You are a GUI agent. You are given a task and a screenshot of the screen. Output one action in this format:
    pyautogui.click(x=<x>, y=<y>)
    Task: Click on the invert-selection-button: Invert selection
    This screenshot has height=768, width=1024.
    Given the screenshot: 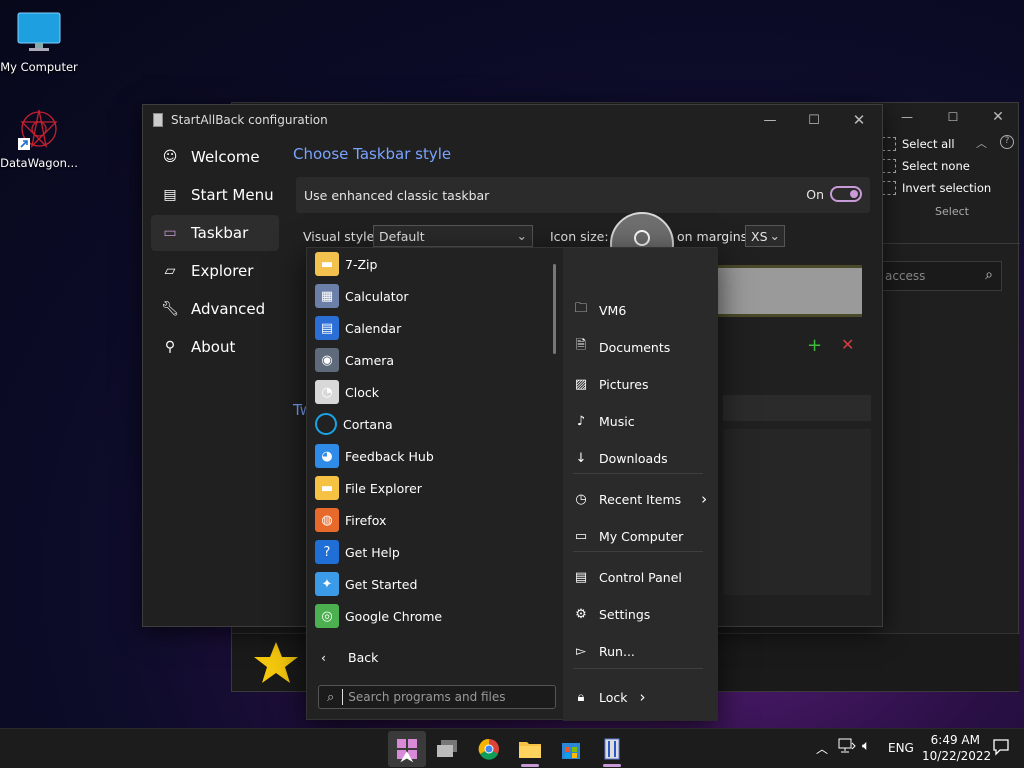 What is the action you would take?
    pyautogui.click(x=952, y=188)
    